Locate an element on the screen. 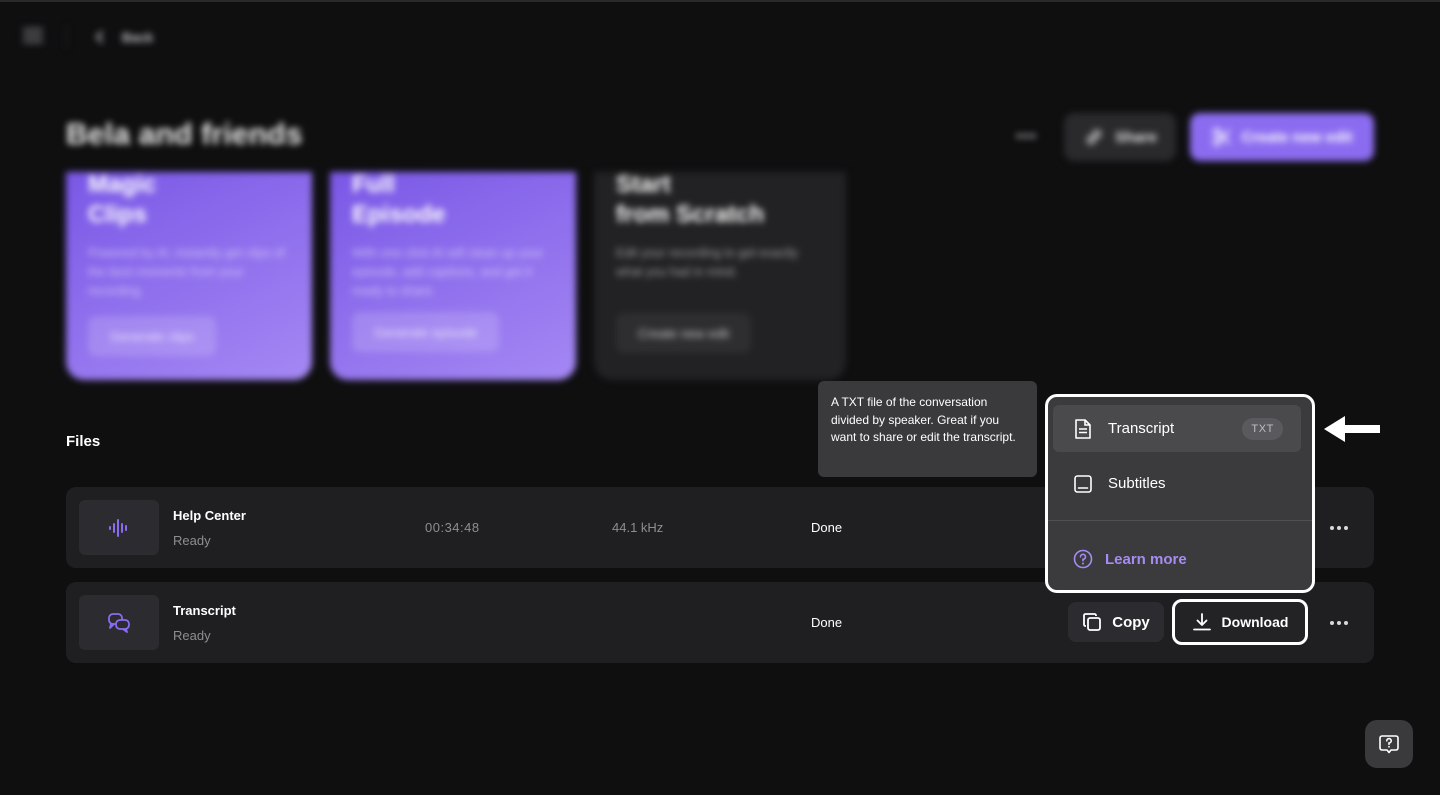 This screenshot has height=795, width=1440. download-dropdown: Transcript TXT Subtitles Learn more is located at coordinates (1180, 493).